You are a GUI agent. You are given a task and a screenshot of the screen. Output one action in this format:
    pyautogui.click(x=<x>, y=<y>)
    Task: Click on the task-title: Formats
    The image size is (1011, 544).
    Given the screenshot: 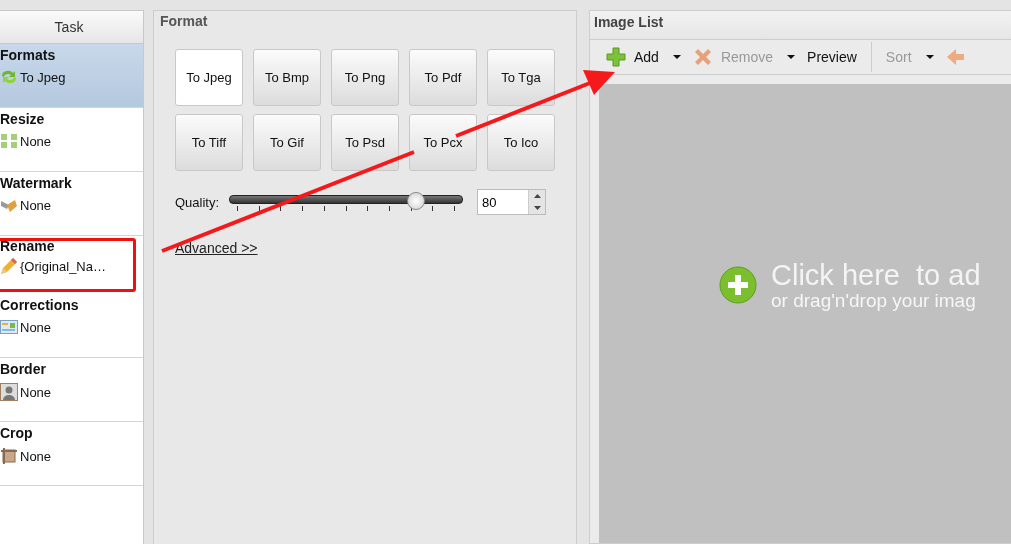 What is the action you would take?
    pyautogui.click(x=28, y=55)
    